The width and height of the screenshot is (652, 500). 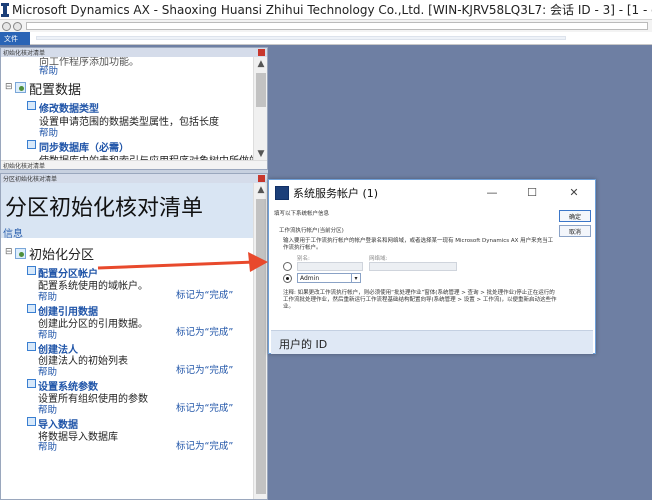 I want to click on user-radio, so click(x=287, y=278).